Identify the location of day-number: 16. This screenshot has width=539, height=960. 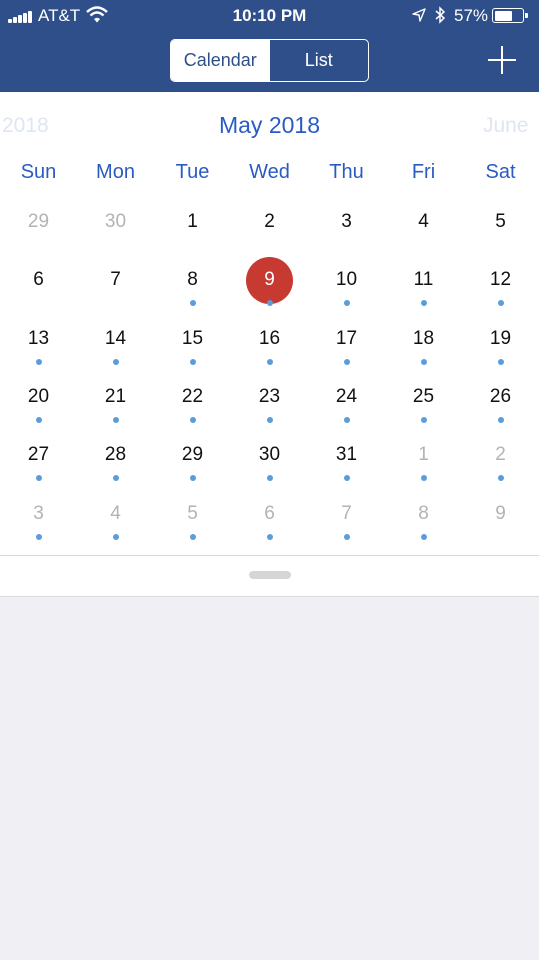
(269, 338).